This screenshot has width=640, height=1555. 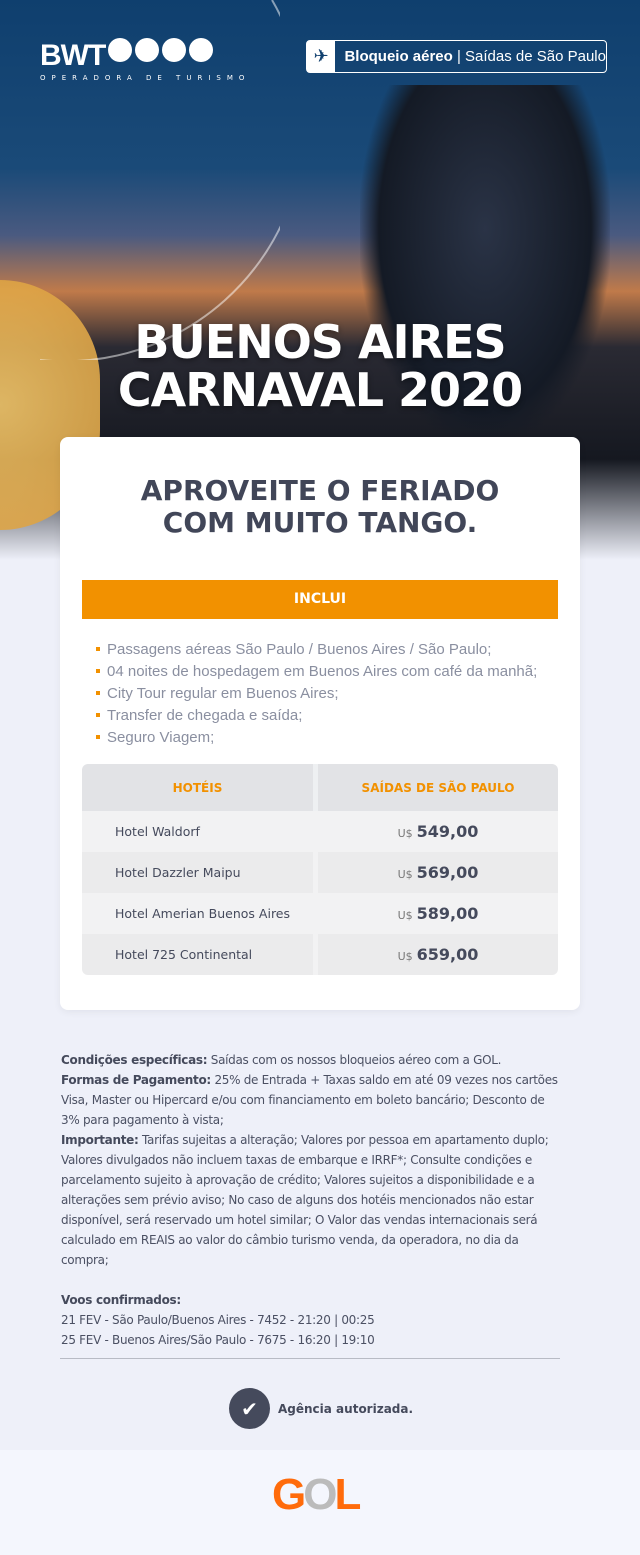 I want to click on flight-block-badge: ✈ Bloqueio aéreo | Saídas de São Paulo, so click(x=456, y=56).